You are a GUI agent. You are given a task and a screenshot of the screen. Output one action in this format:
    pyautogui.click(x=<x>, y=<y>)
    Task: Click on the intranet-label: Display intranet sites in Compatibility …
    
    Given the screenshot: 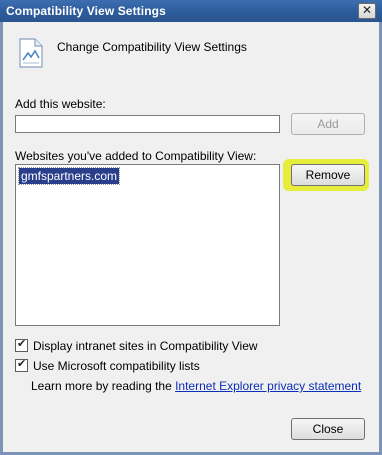 What is the action you would take?
    pyautogui.click(x=145, y=346)
    